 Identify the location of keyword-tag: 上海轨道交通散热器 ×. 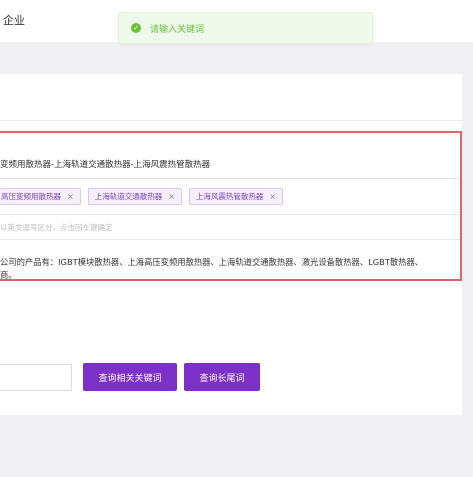
(134, 196).